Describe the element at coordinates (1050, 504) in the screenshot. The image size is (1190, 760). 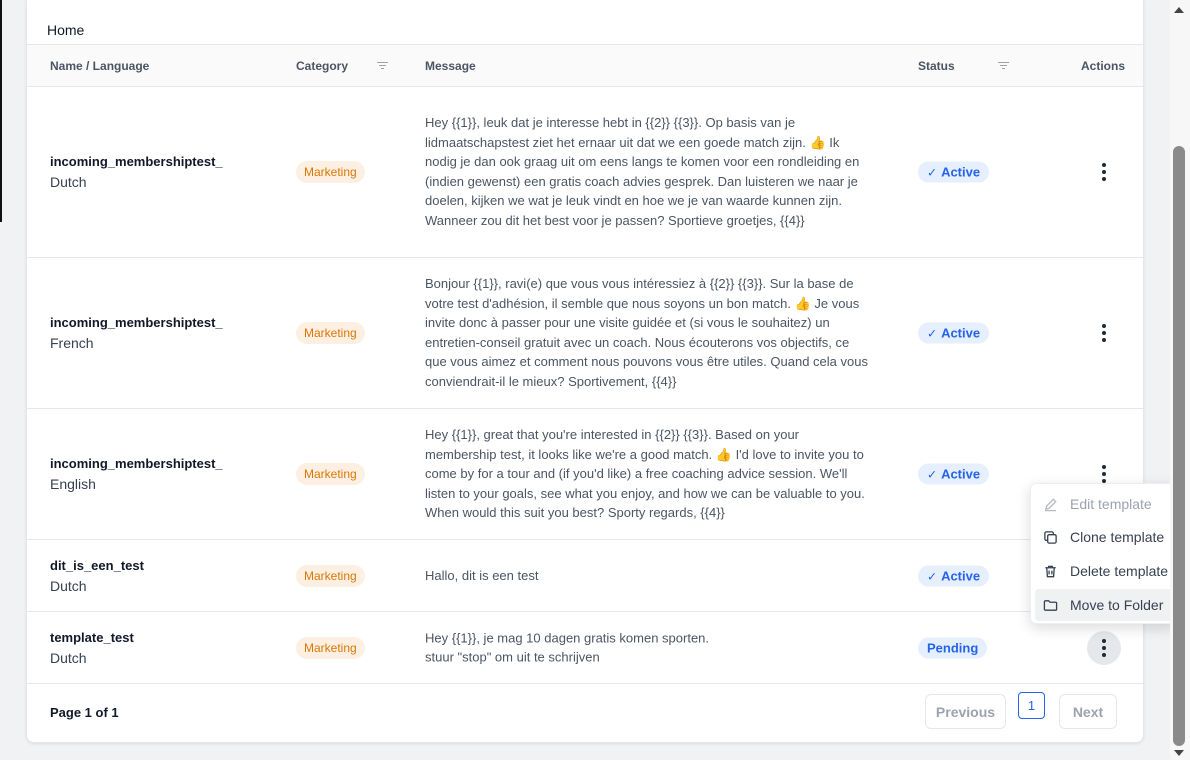
I see `pencil-icon` at that location.